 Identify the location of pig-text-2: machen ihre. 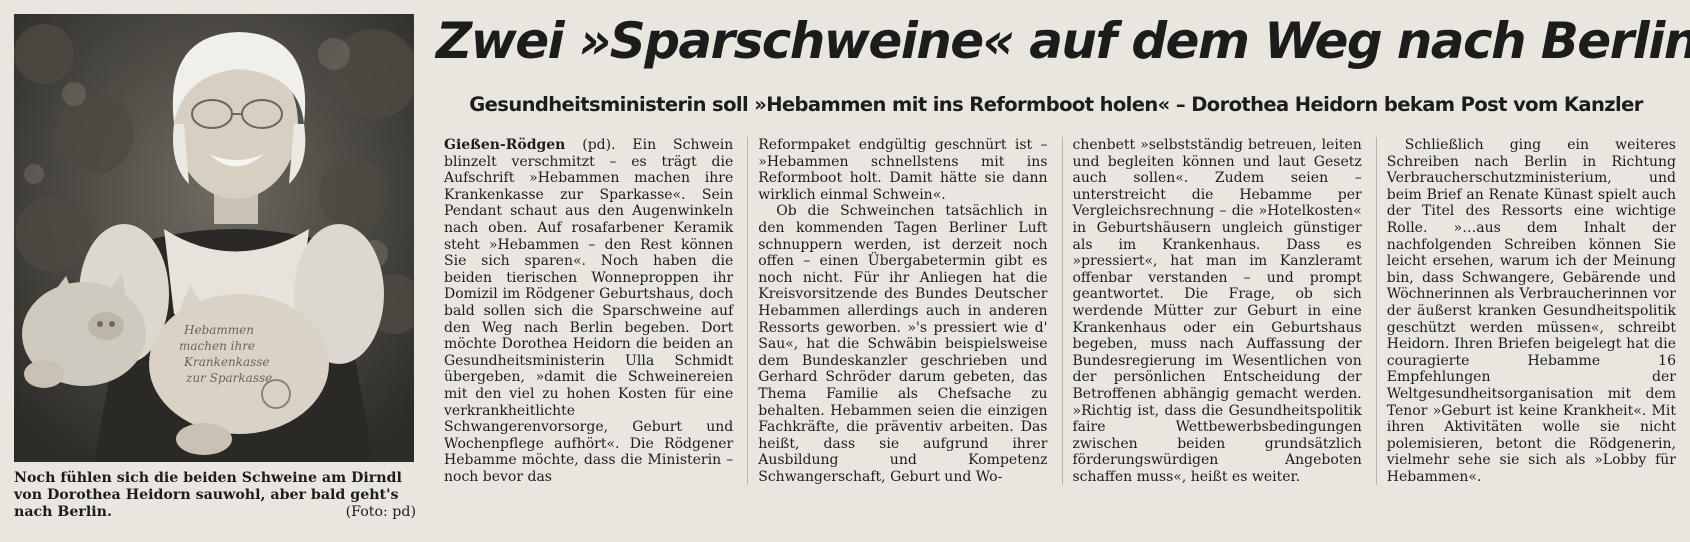
(217, 346).